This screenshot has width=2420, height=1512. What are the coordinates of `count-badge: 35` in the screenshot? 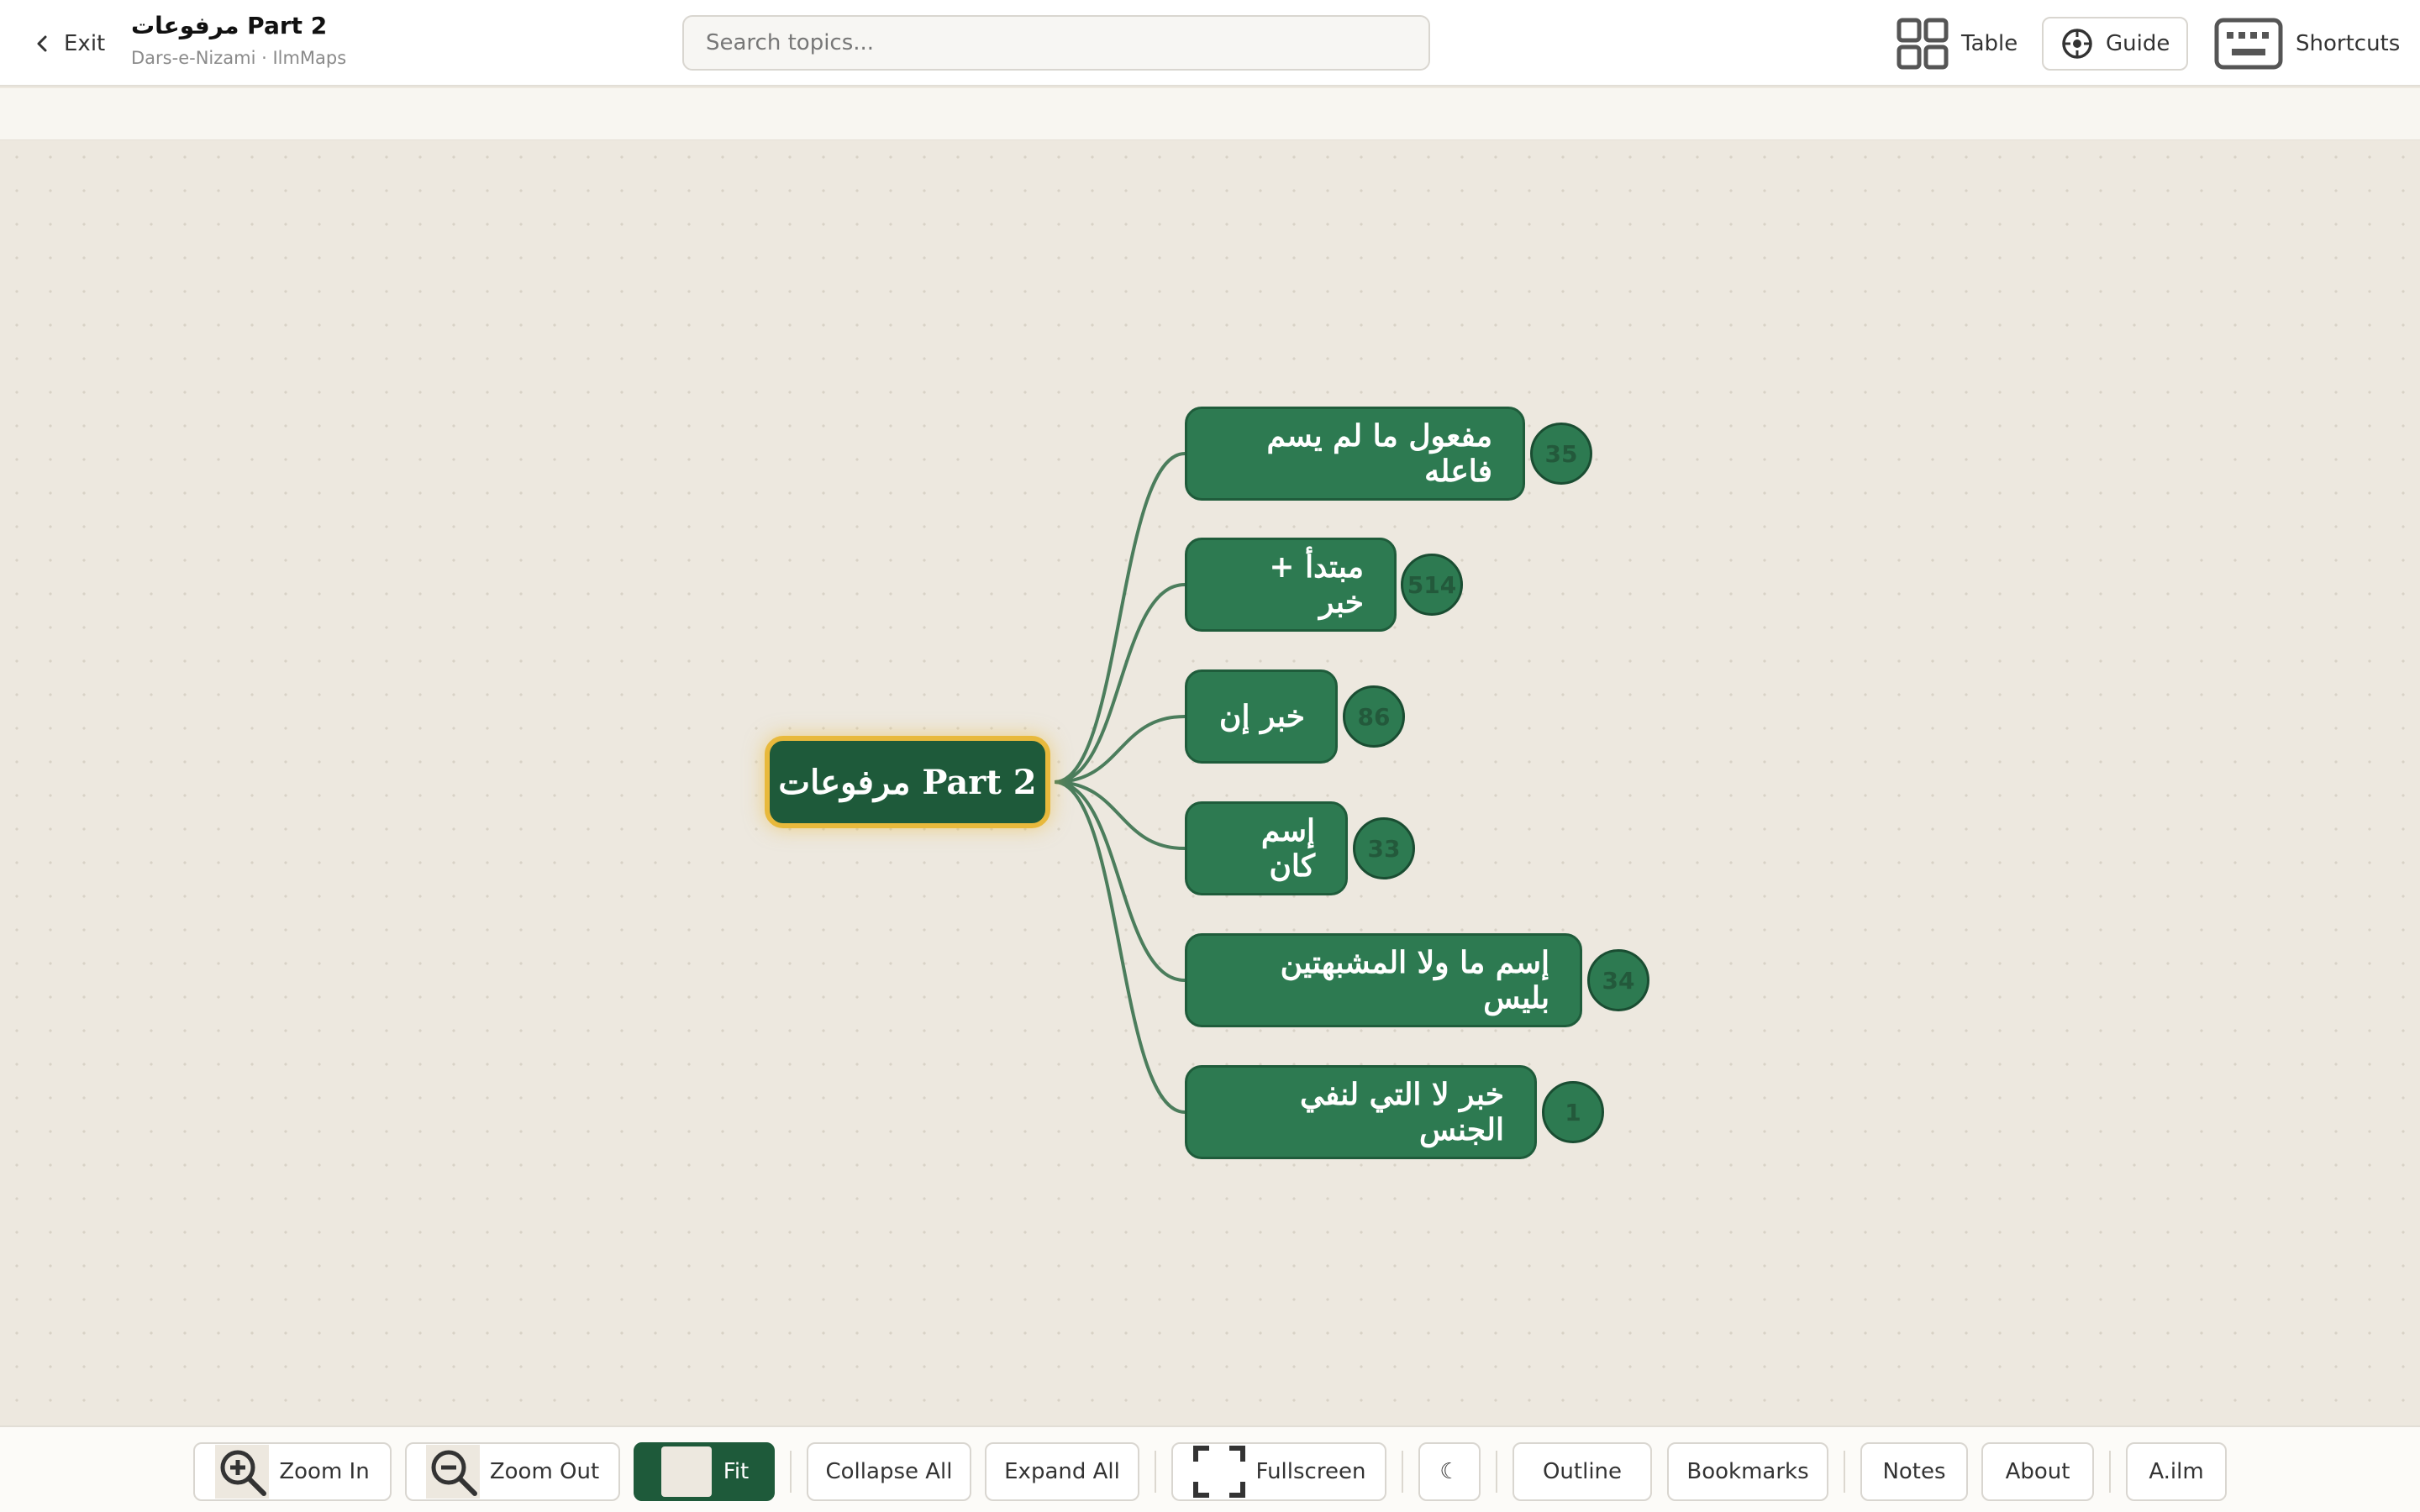 It's located at (1561, 454).